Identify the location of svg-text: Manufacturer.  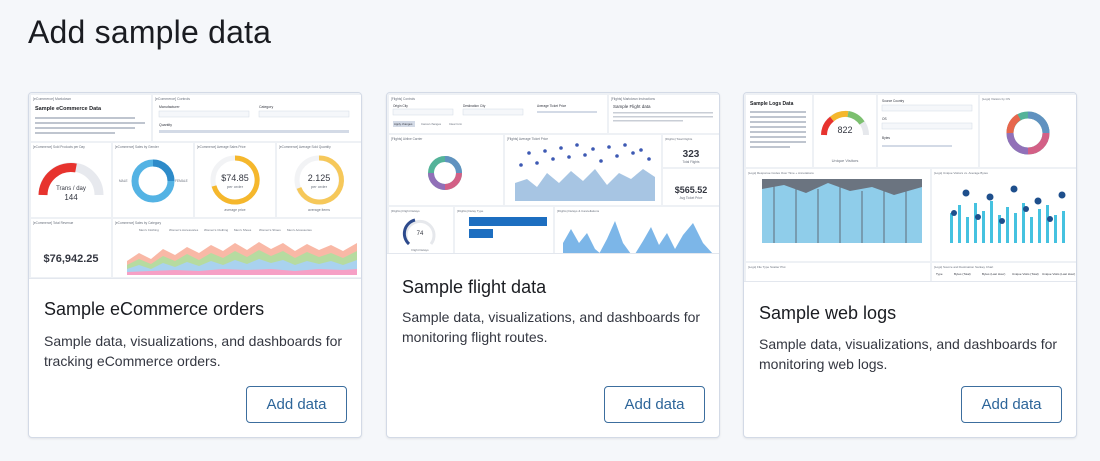
(169, 107).